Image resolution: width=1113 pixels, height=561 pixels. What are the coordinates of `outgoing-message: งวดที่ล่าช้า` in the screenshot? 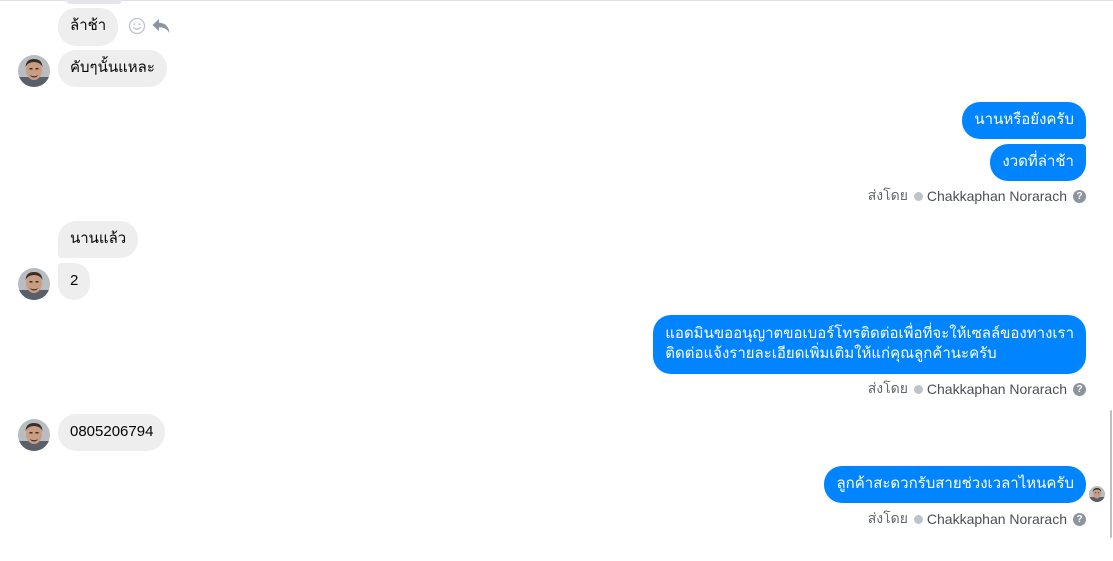 It's located at (1038, 162).